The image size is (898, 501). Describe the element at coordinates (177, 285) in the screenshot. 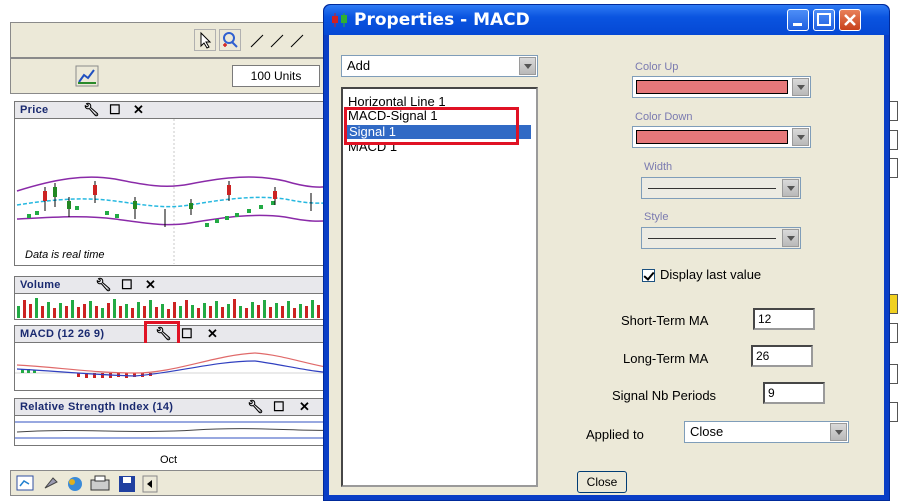

I see `volume-panel-header: Volume 🔧︎ ☐ ✕` at that location.